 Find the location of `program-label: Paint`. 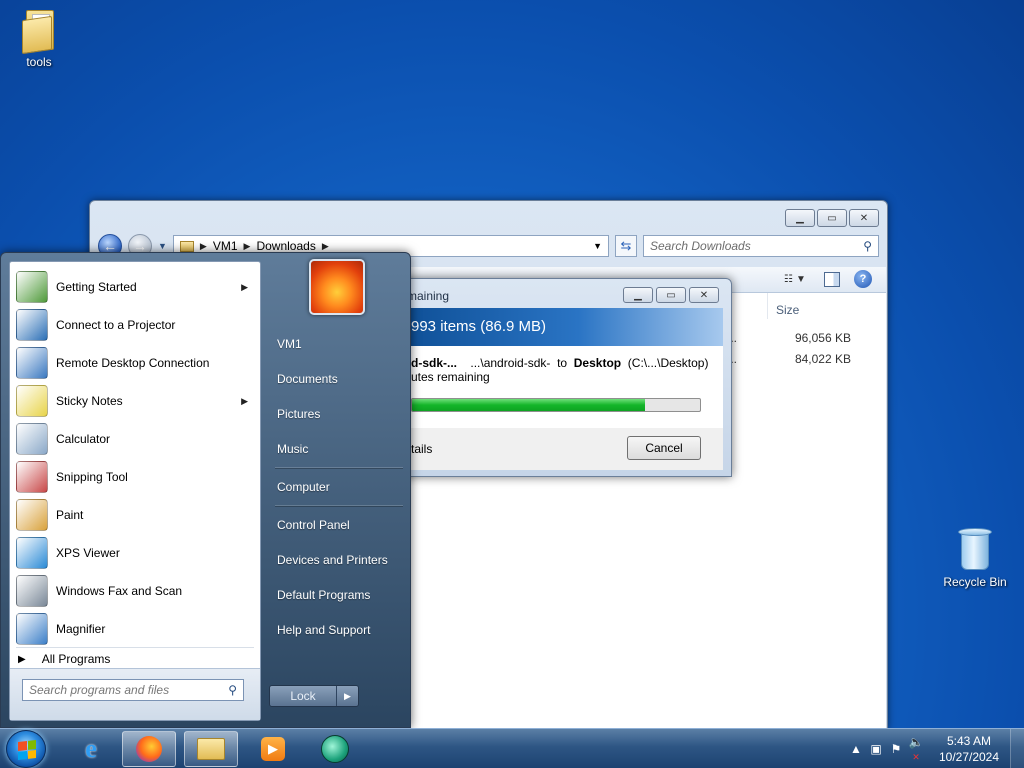

program-label: Paint is located at coordinates (70, 515).